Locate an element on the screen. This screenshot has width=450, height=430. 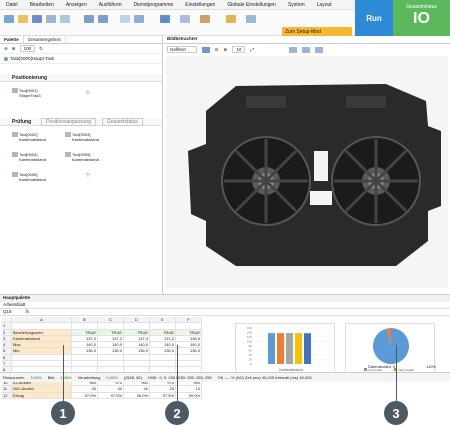
worksheet-title: Arbeitsblatt is located at coordinates (225, 305).